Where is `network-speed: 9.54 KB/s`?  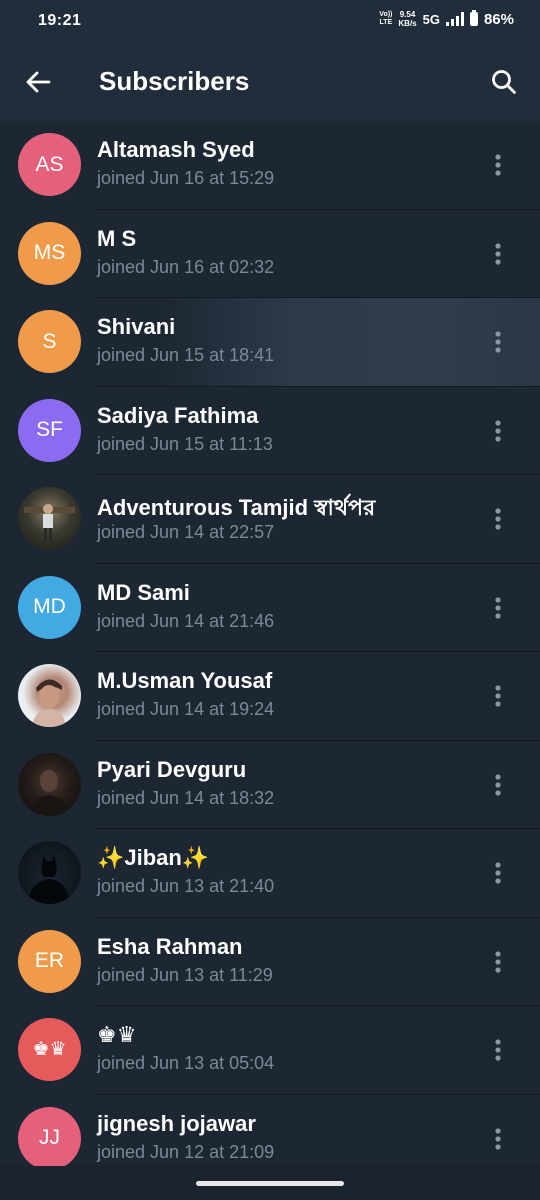
network-speed: 9.54 KB/s is located at coordinates (407, 19).